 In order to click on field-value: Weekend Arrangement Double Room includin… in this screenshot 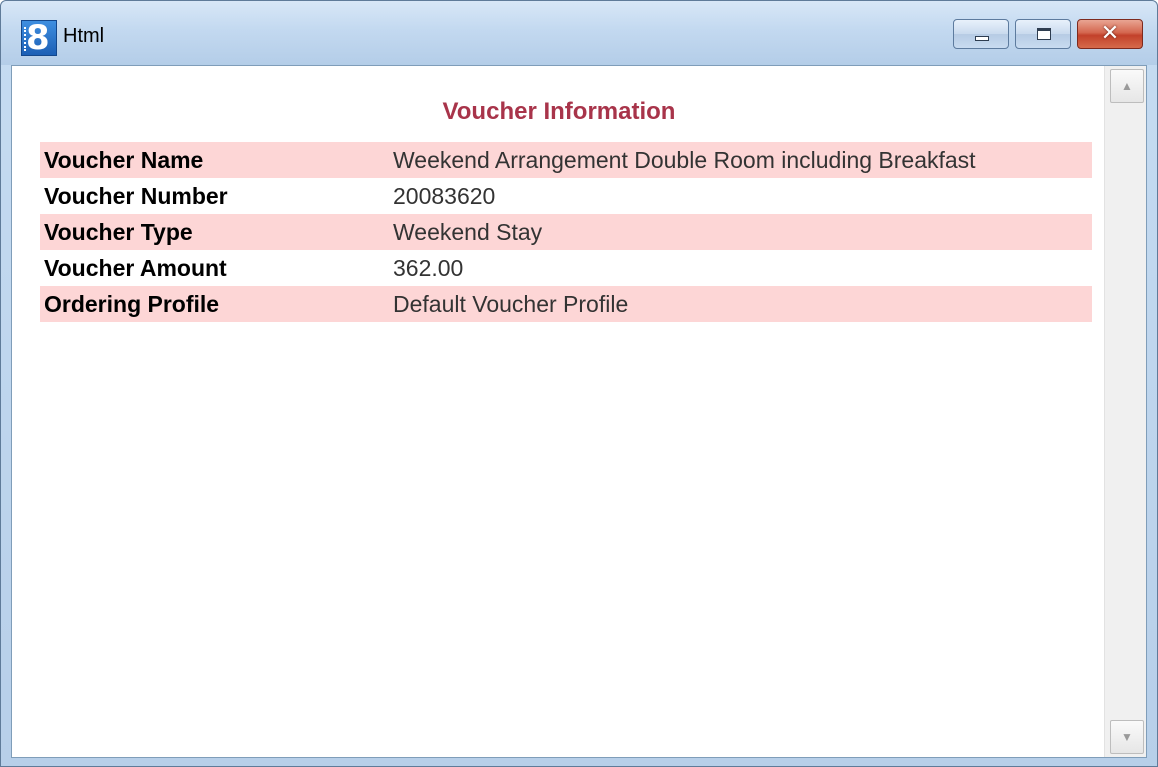, I will do `click(740, 160)`.